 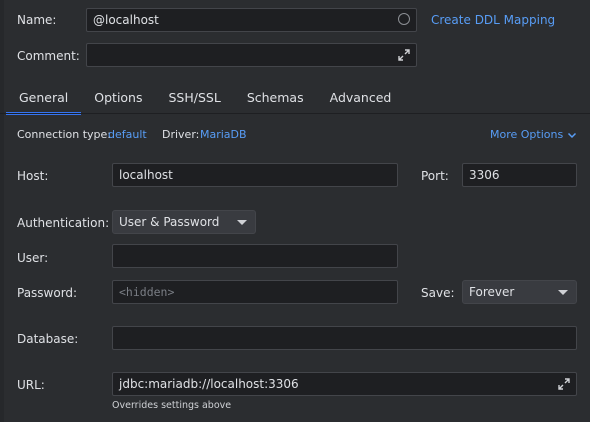 I want to click on authentication-label: Authentication:, so click(x=63, y=223).